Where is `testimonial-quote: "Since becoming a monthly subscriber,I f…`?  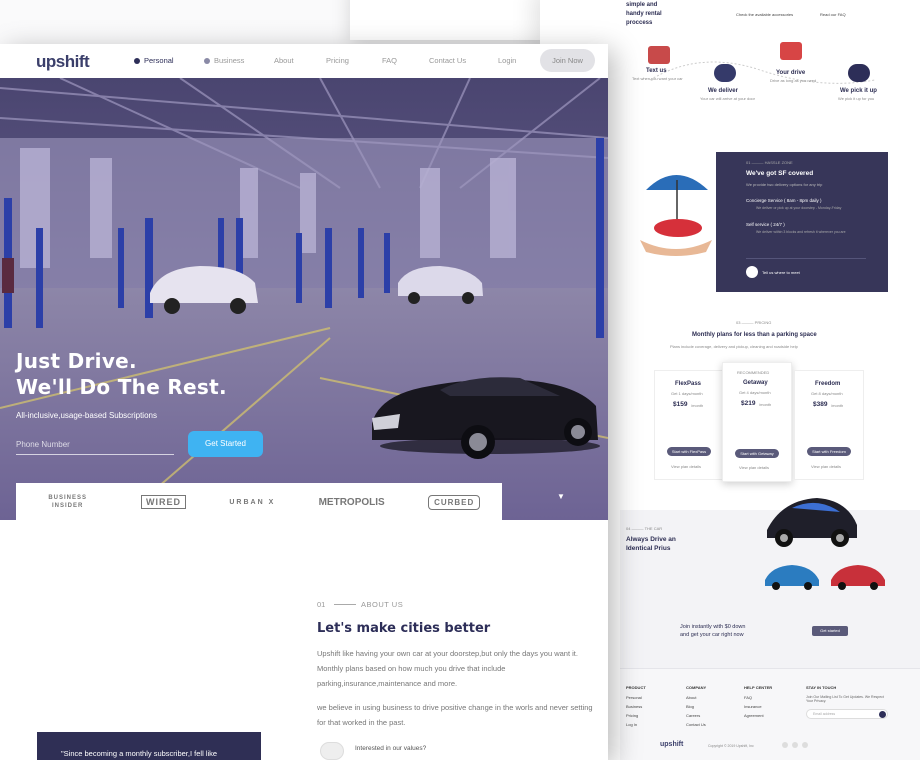
testimonial-quote: "Since becoming a monthly subscriber,I f… is located at coordinates (149, 746).